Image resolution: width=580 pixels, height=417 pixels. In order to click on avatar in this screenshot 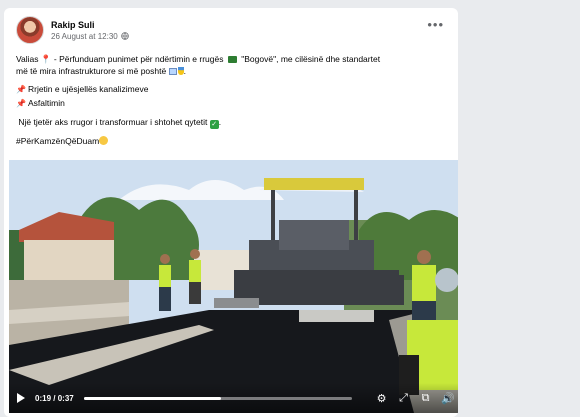, I will do `click(30, 30)`.